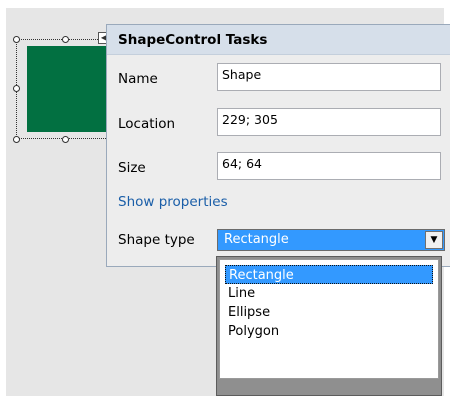 The image size is (450, 403). I want to click on option-rectangle: Rectangle, so click(329, 274).